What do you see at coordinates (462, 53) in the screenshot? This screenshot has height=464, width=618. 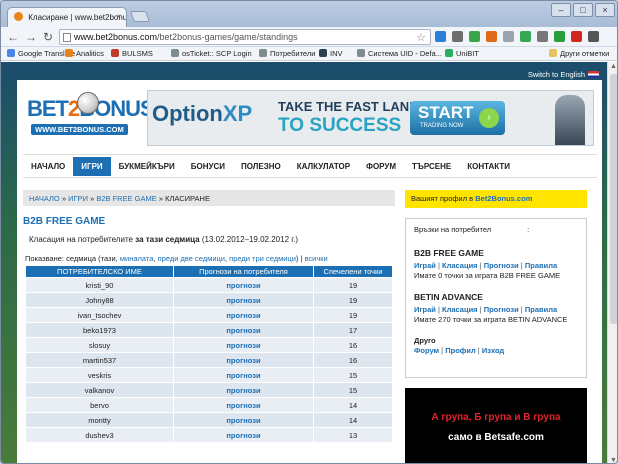 I see `bookmark-item: UniBIT` at bounding box center [462, 53].